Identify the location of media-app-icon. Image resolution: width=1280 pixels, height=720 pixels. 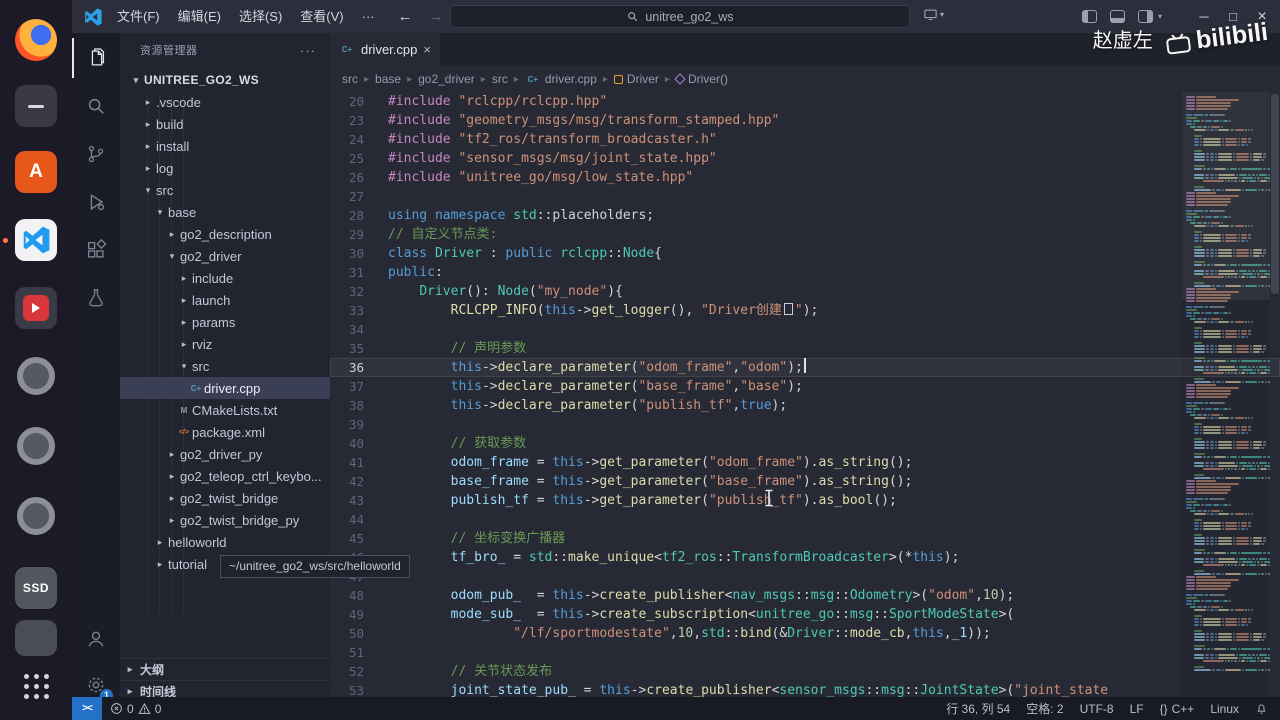
(36, 308).